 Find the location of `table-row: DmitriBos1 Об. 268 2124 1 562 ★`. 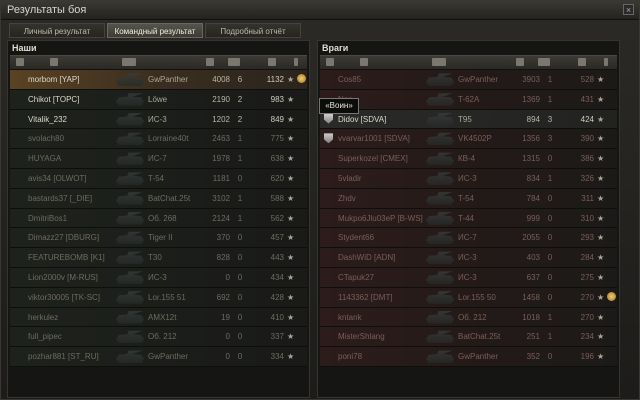

table-row: DmitriBos1 Об. 268 2124 1 562 ★ is located at coordinates (158, 218).